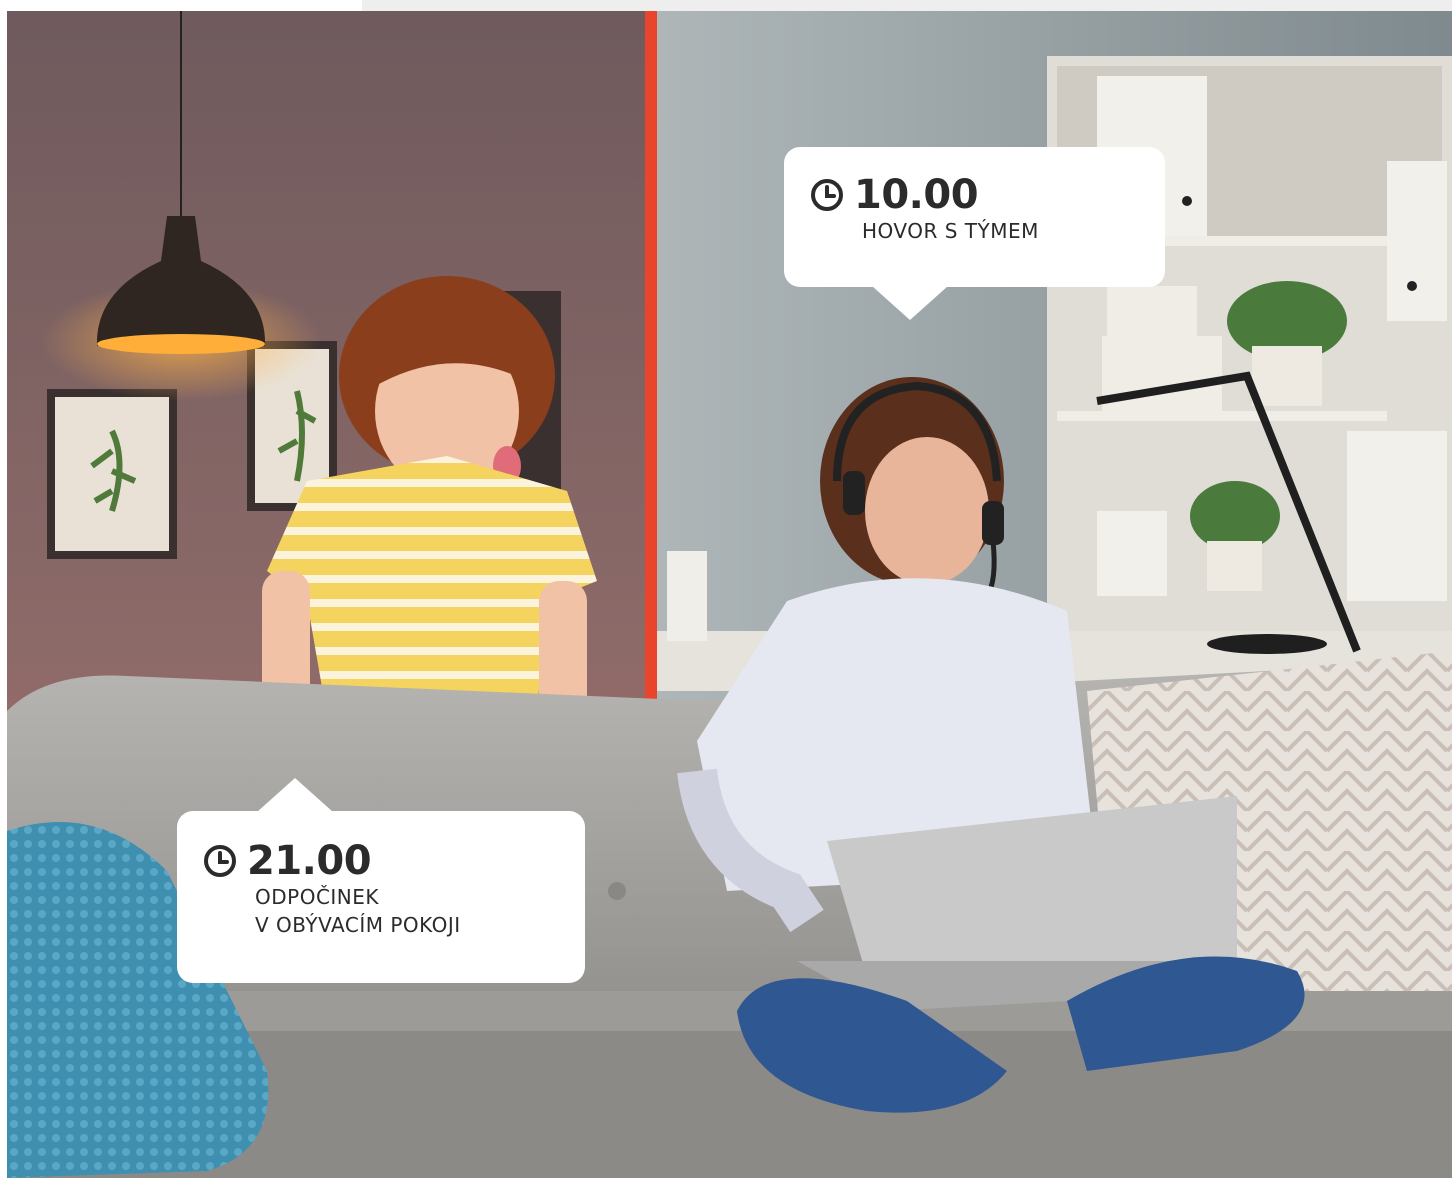  Describe the element at coordinates (309, 861) in the screenshot. I see `event-time: 21.00` at that location.